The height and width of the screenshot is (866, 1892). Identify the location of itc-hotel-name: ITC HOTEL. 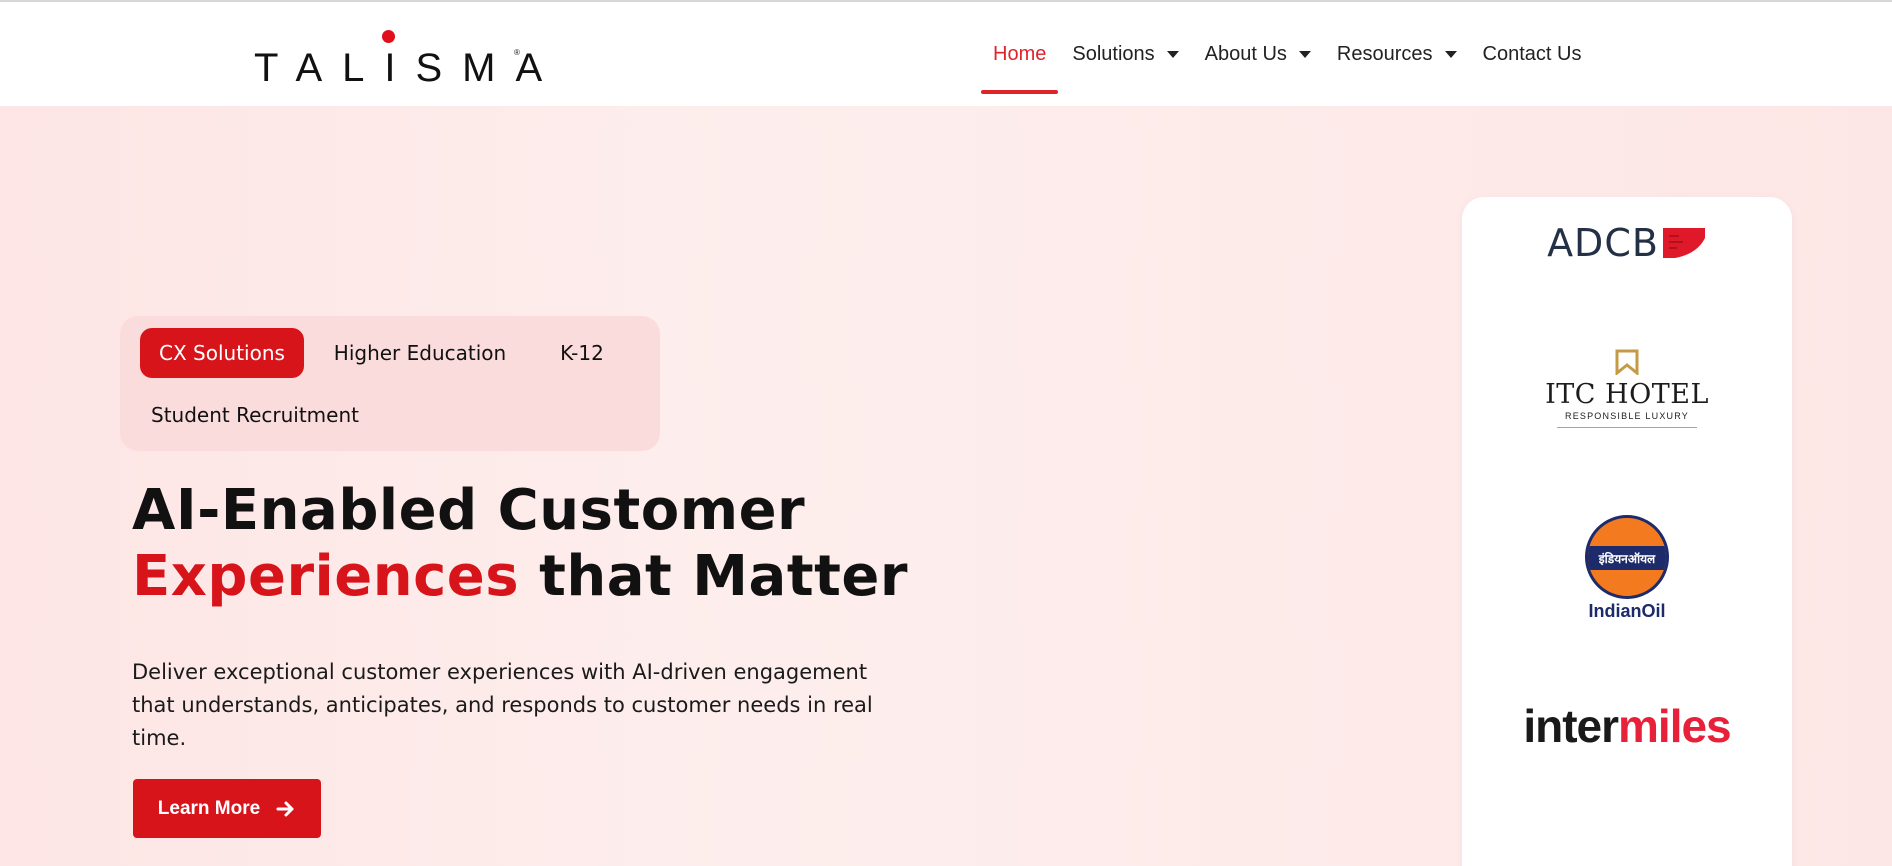
(1627, 394).